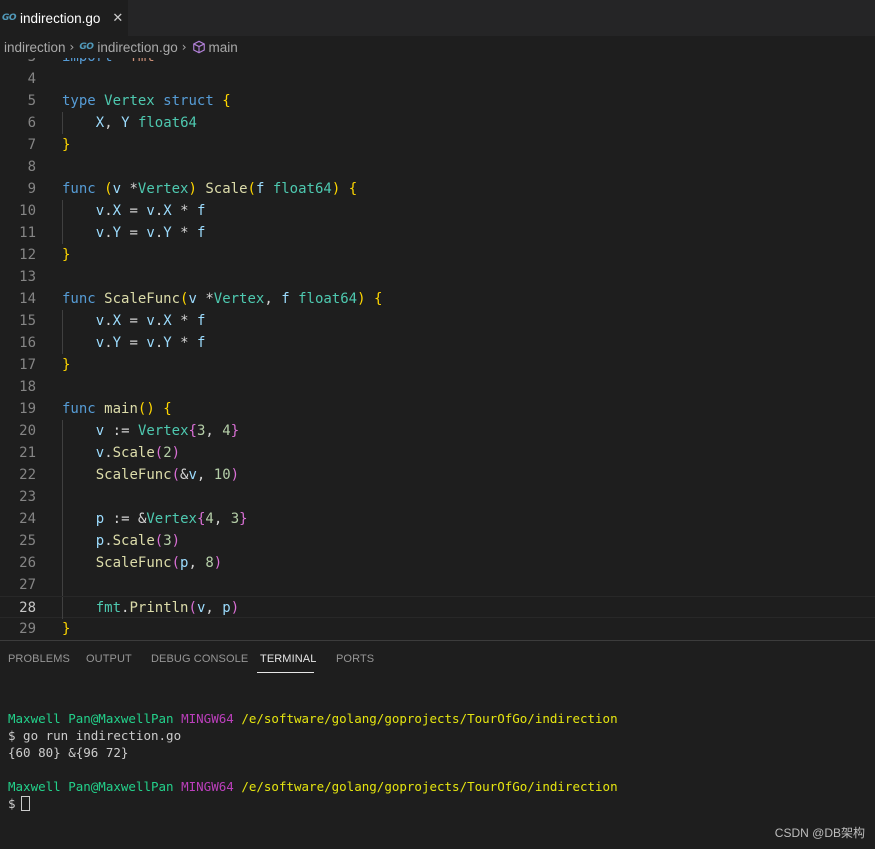  What do you see at coordinates (437, 541) in the screenshot?
I see `code-line: 25 p.Scale(3)` at bounding box center [437, 541].